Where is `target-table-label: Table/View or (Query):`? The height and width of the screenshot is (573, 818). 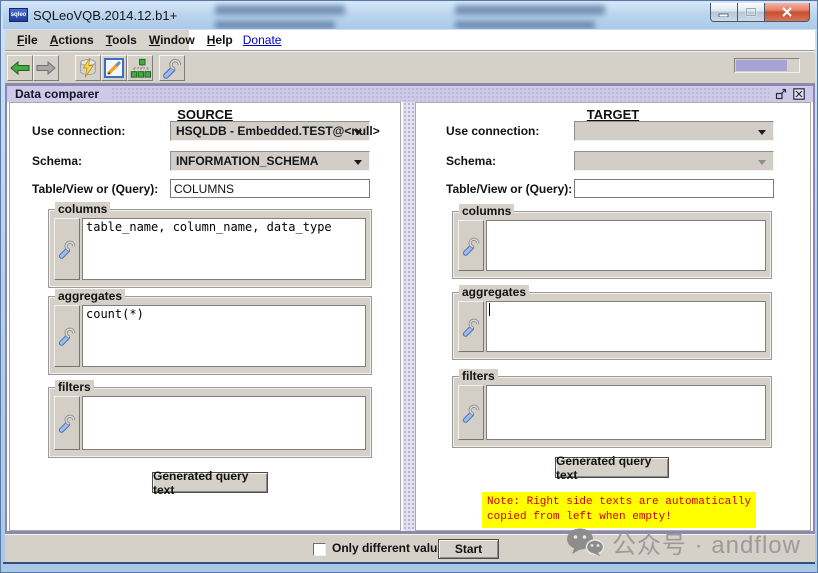
target-table-label: Table/View or (Query): is located at coordinates (509, 189).